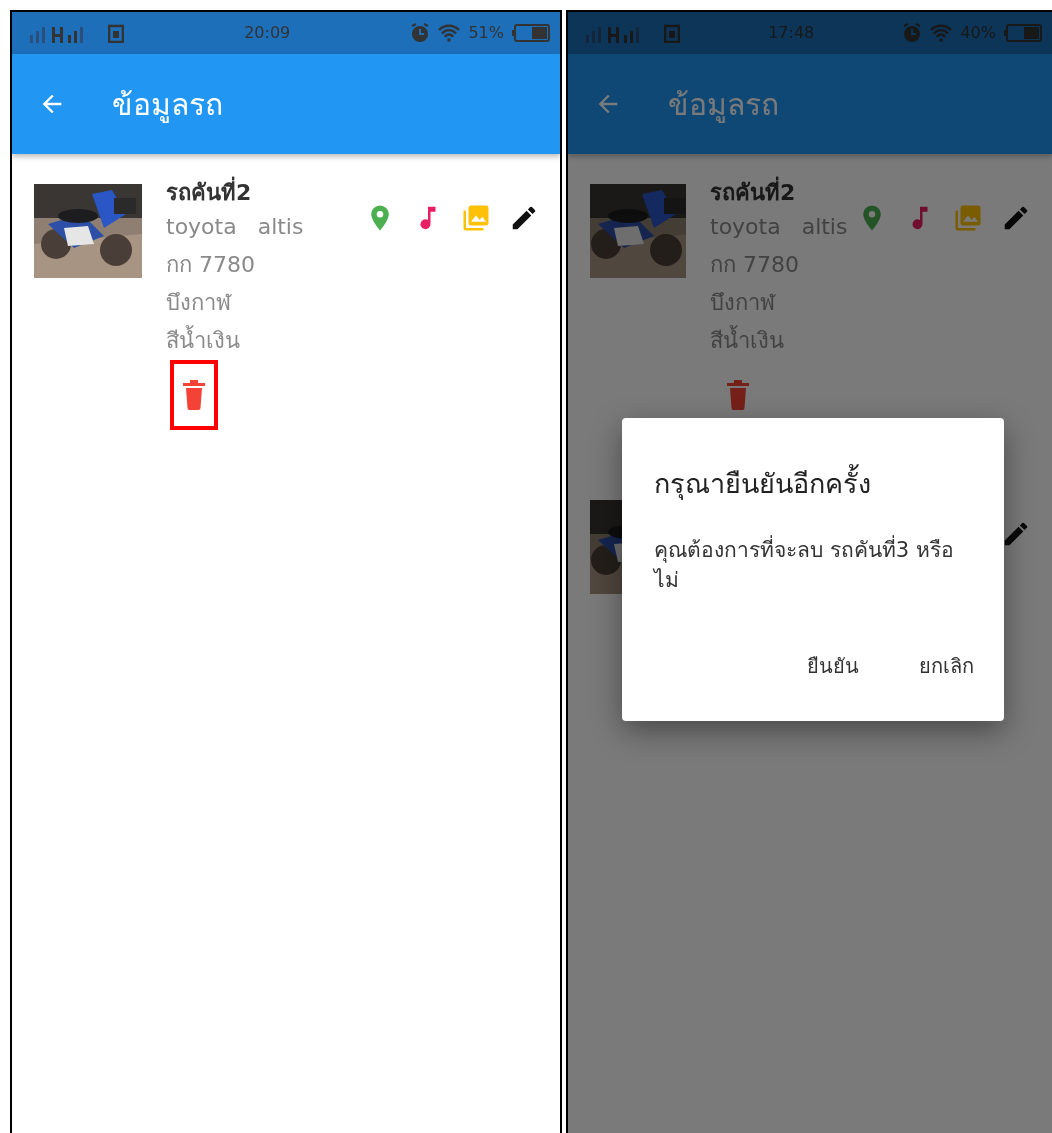 The image size is (1052, 1133). I want to click on dialog-title: กรุณายืนยันอีกครั้ง, so click(814, 484).